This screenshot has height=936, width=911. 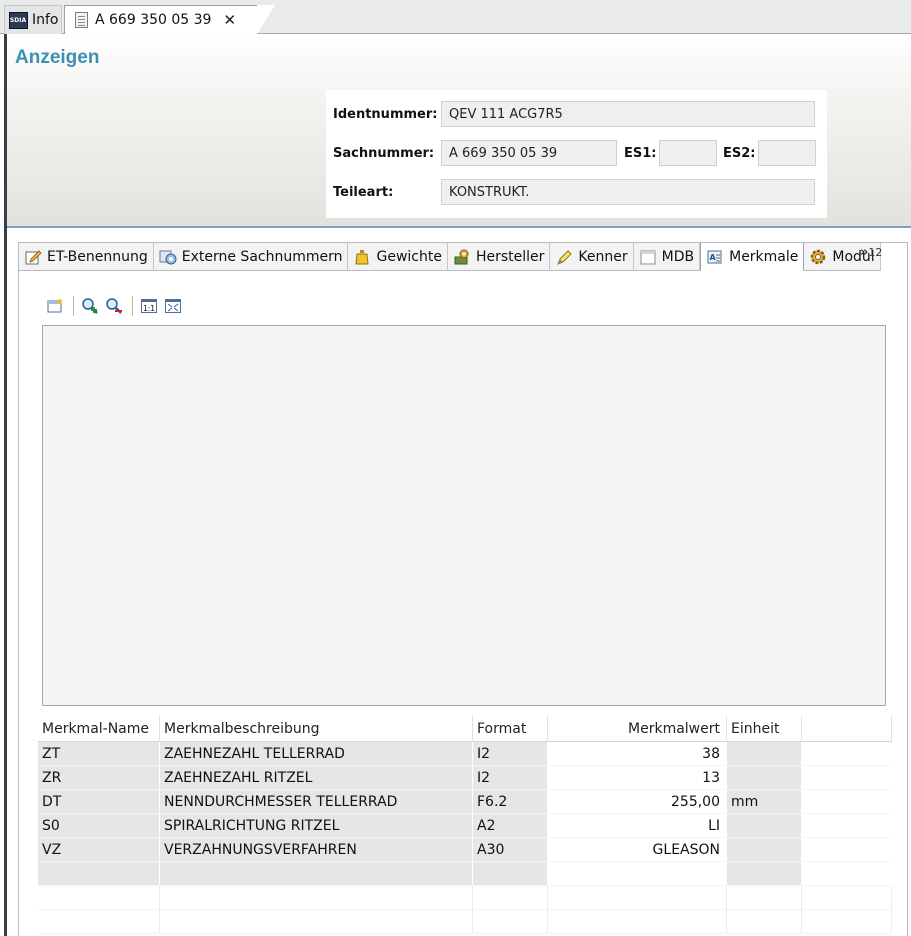 I want to click on features-icon: A, so click(x=715, y=257).